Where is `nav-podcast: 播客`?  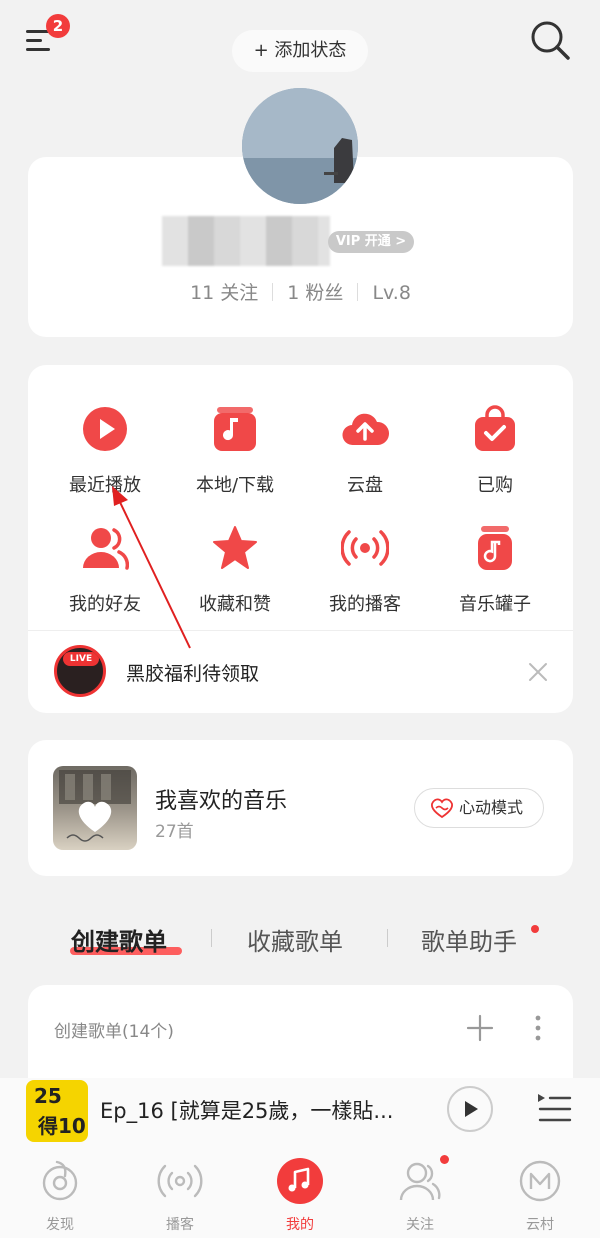 nav-podcast: 播客 is located at coordinates (180, 1196).